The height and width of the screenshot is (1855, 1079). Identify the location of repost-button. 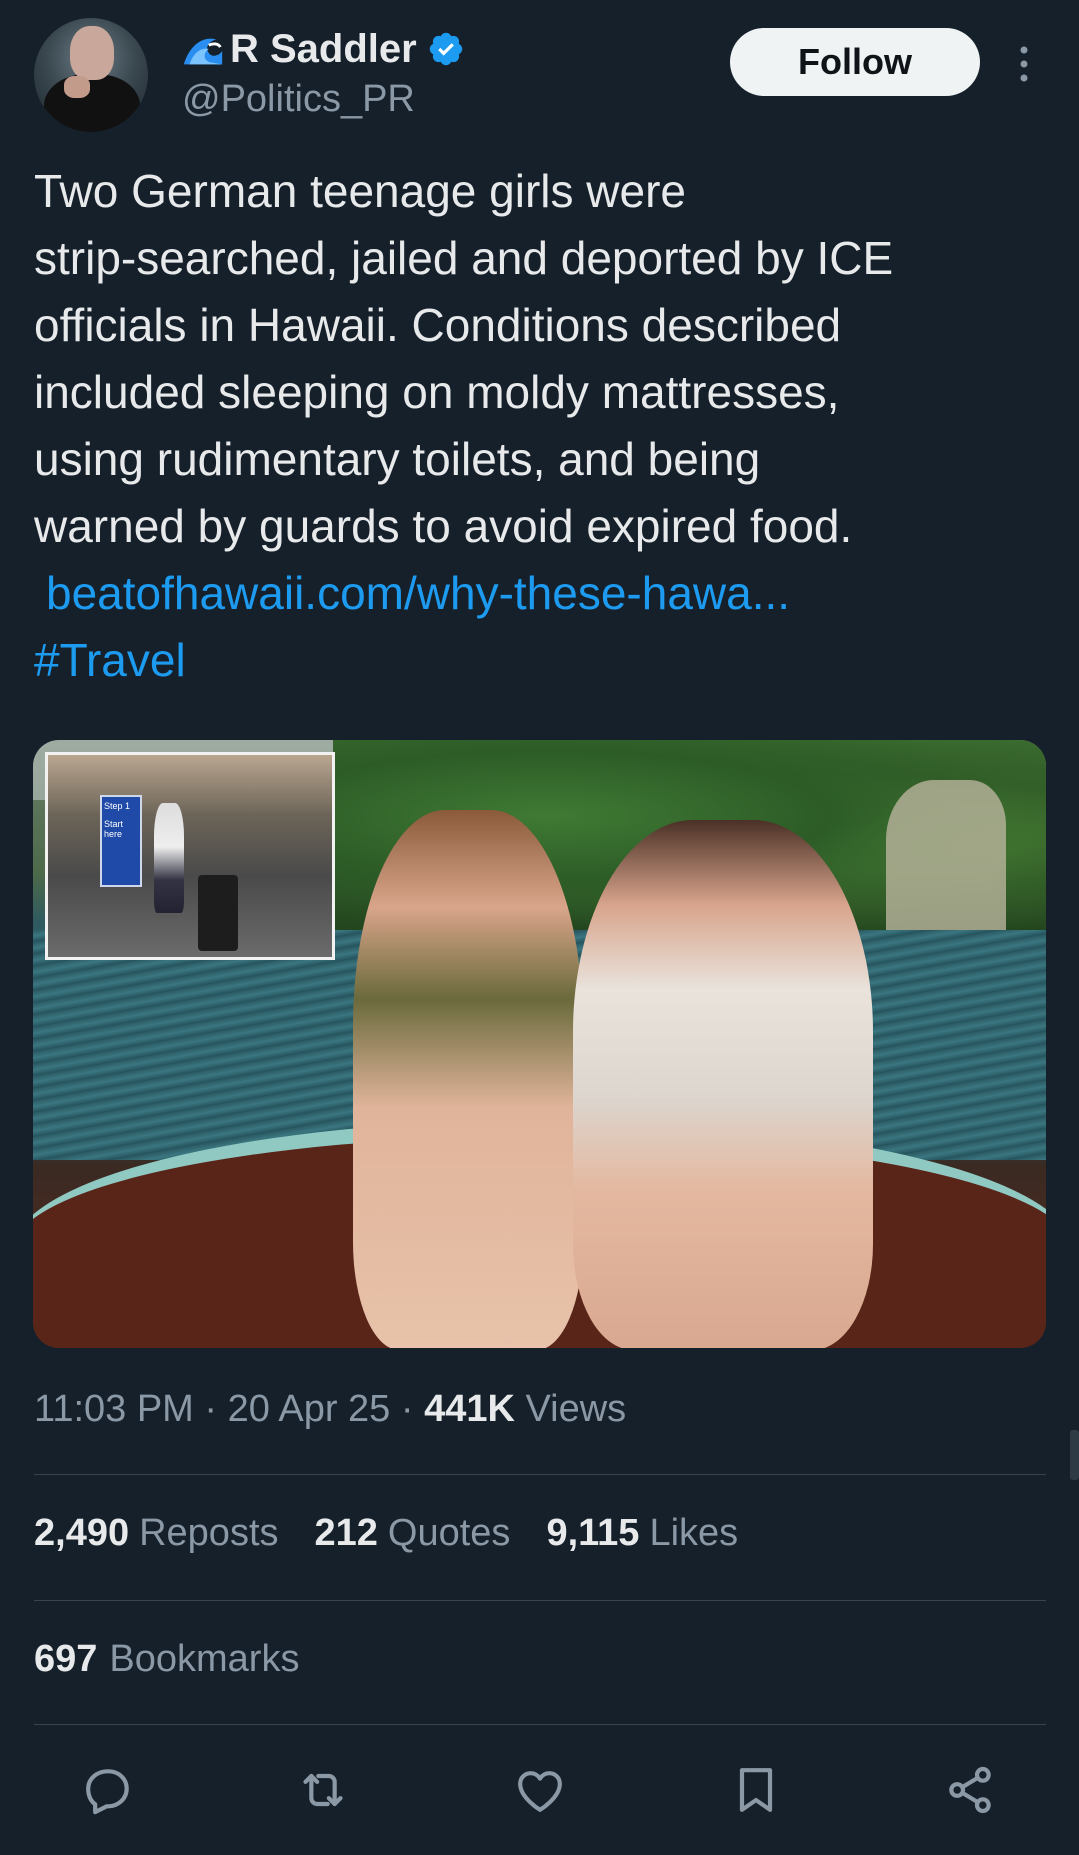
(323, 1790).